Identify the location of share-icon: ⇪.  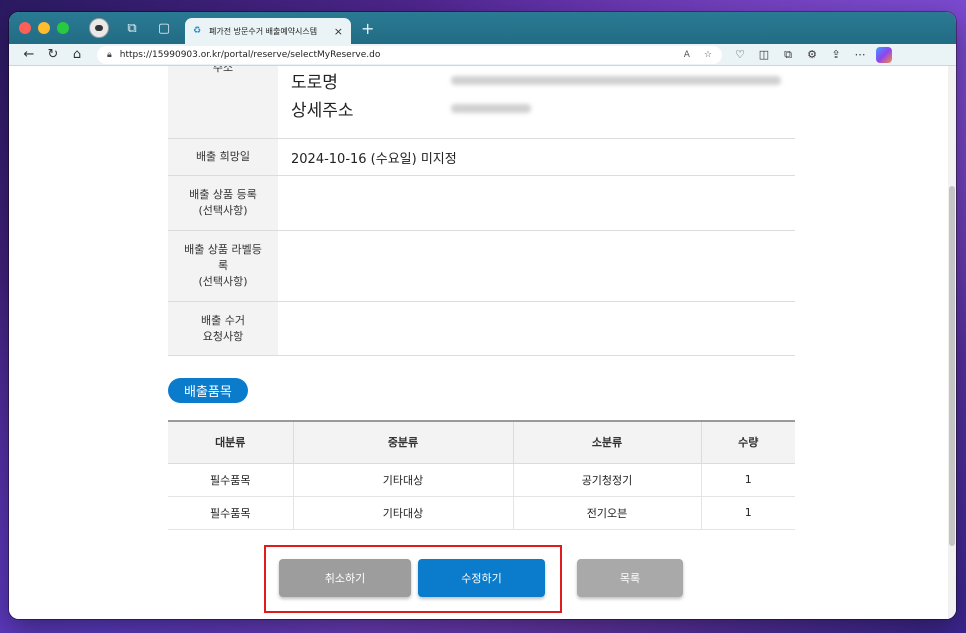
(836, 54).